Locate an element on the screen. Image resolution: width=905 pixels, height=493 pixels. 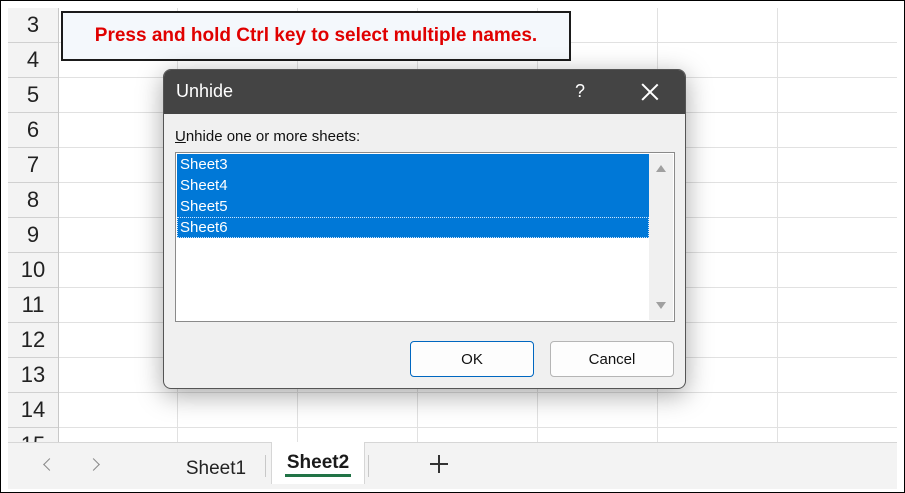
listbox-scrollbar is located at coordinates (661, 237).